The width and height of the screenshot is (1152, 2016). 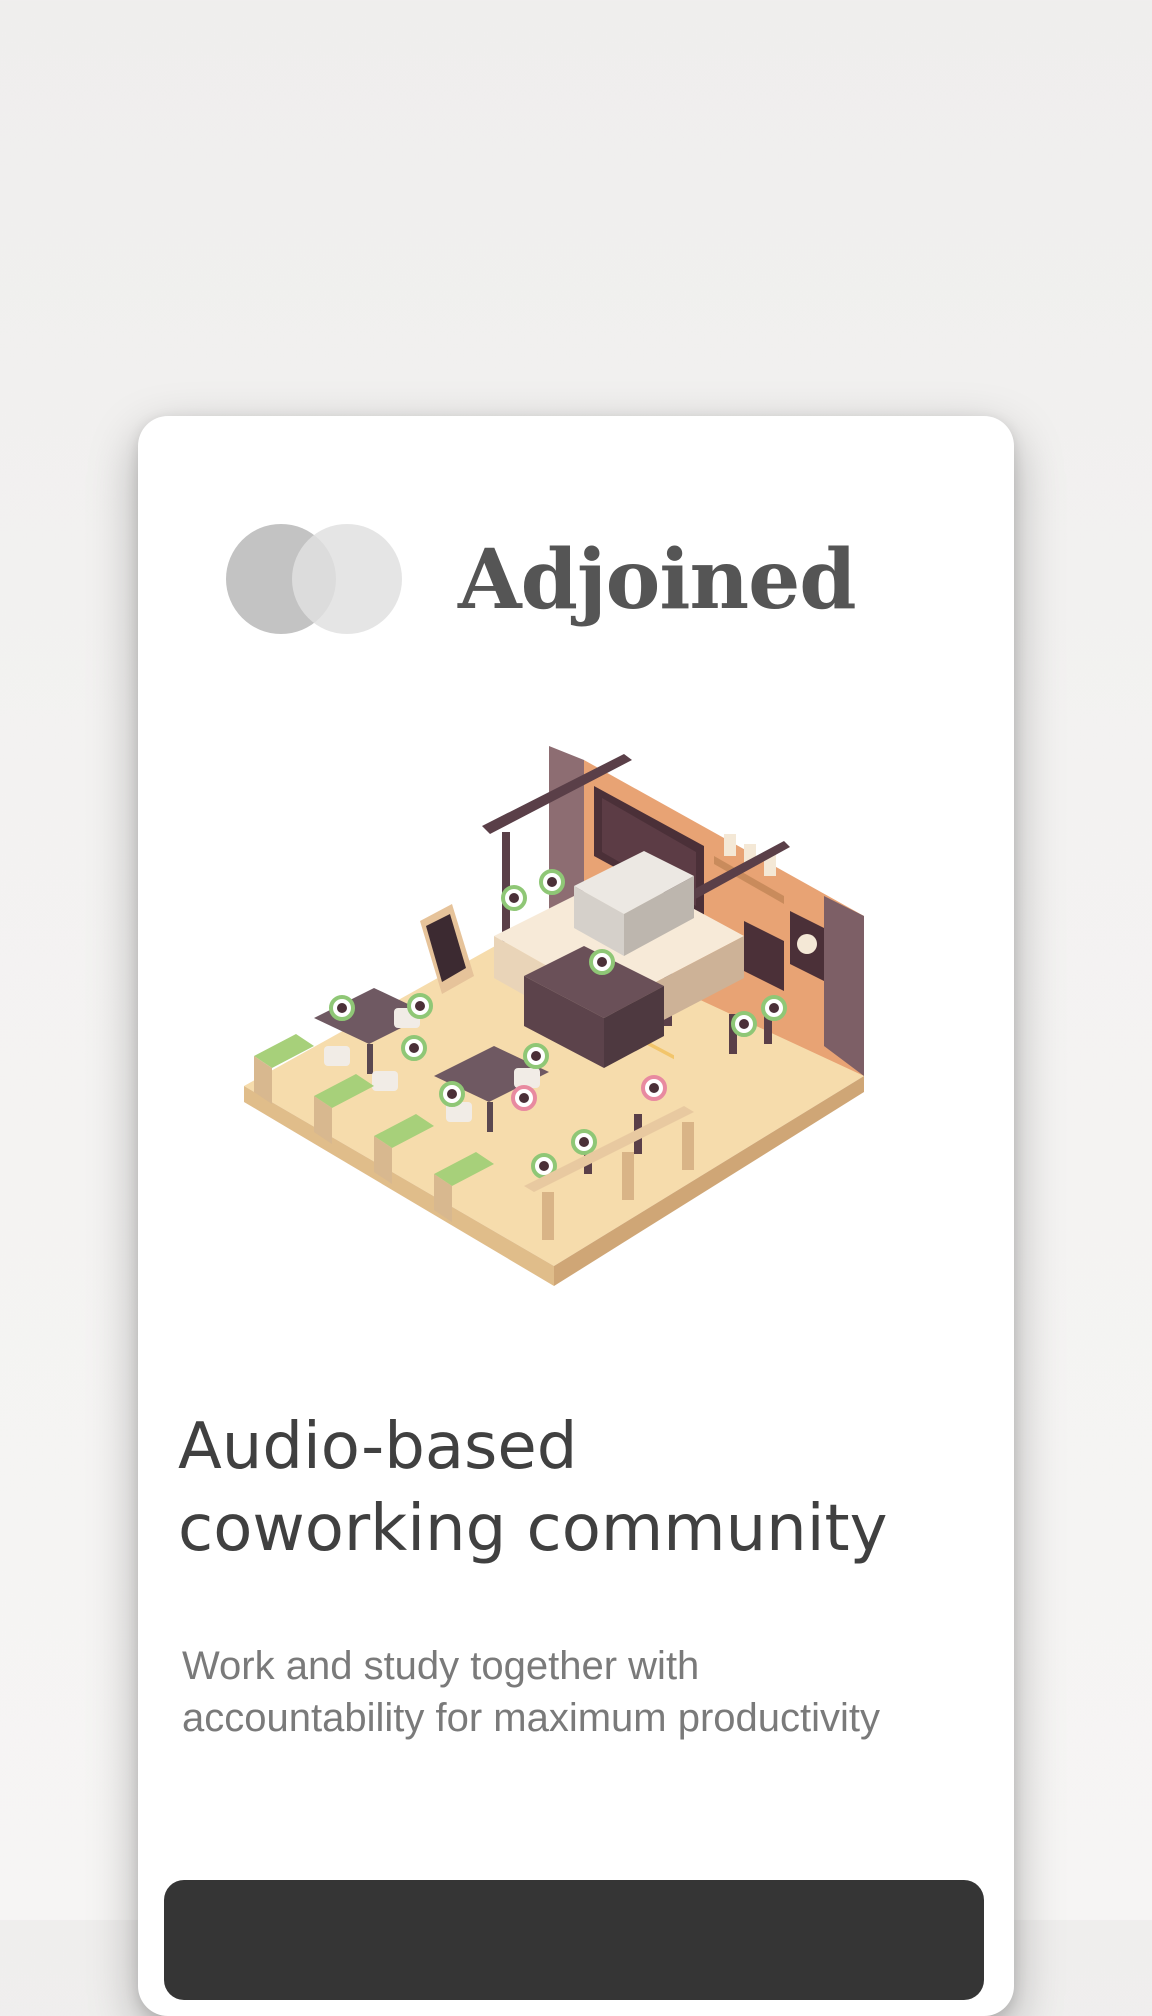 What do you see at coordinates (657, 580) in the screenshot?
I see `brand-name: Adjoined` at bounding box center [657, 580].